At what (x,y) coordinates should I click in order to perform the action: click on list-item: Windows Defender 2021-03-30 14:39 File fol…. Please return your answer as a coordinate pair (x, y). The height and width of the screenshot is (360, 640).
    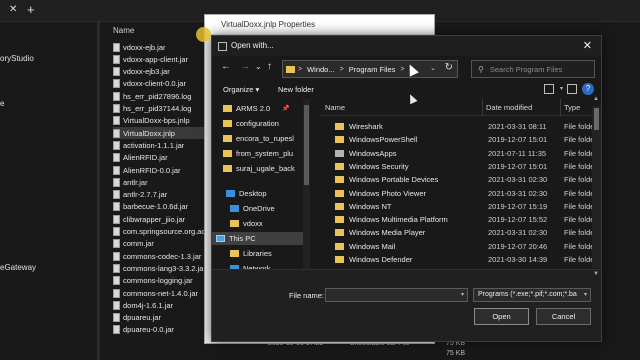
    Looking at the image, I should click on (460, 259).